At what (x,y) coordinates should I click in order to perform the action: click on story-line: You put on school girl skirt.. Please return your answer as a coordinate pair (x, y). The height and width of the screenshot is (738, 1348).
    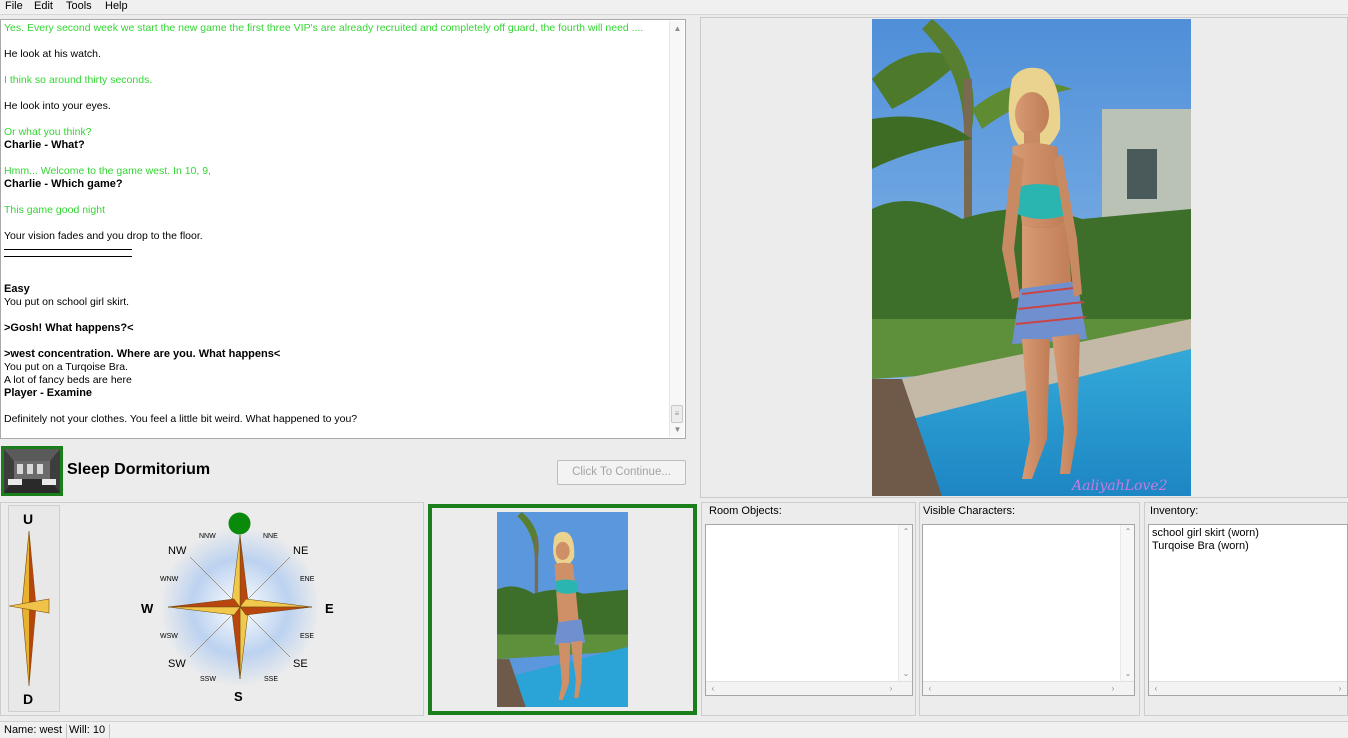
    Looking at the image, I should click on (67, 302).